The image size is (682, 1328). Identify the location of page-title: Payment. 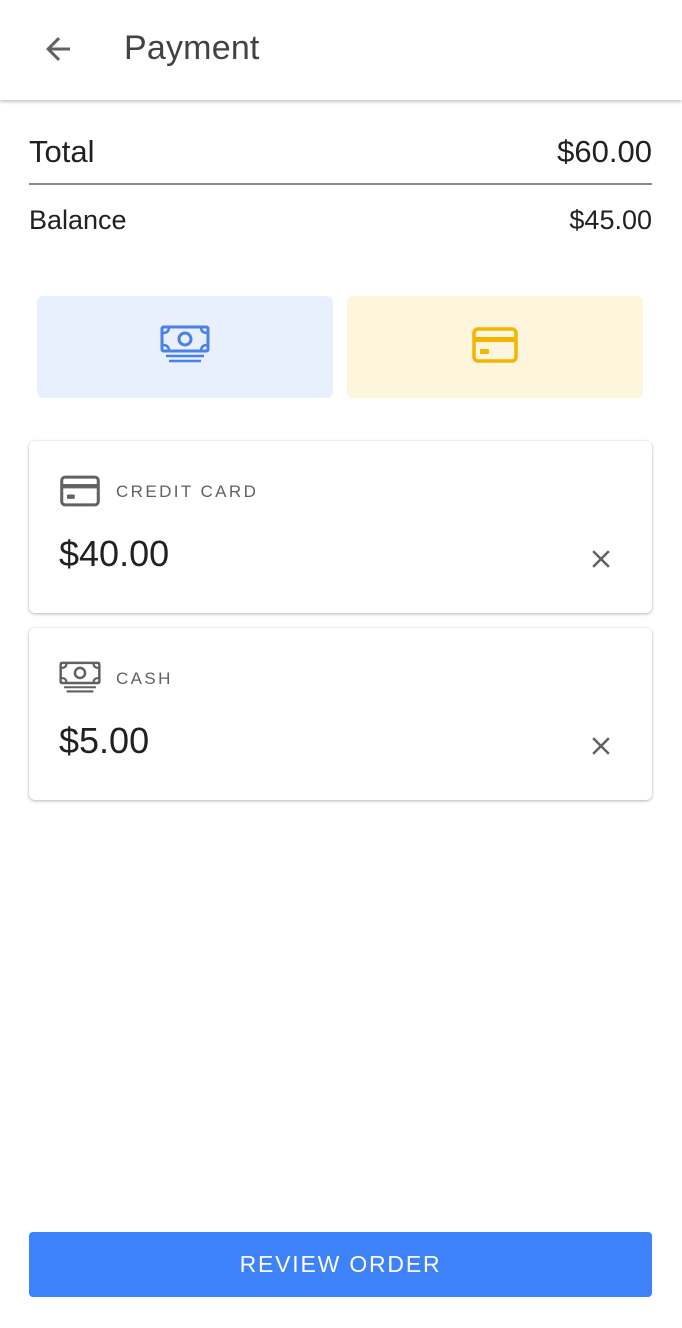
(192, 48).